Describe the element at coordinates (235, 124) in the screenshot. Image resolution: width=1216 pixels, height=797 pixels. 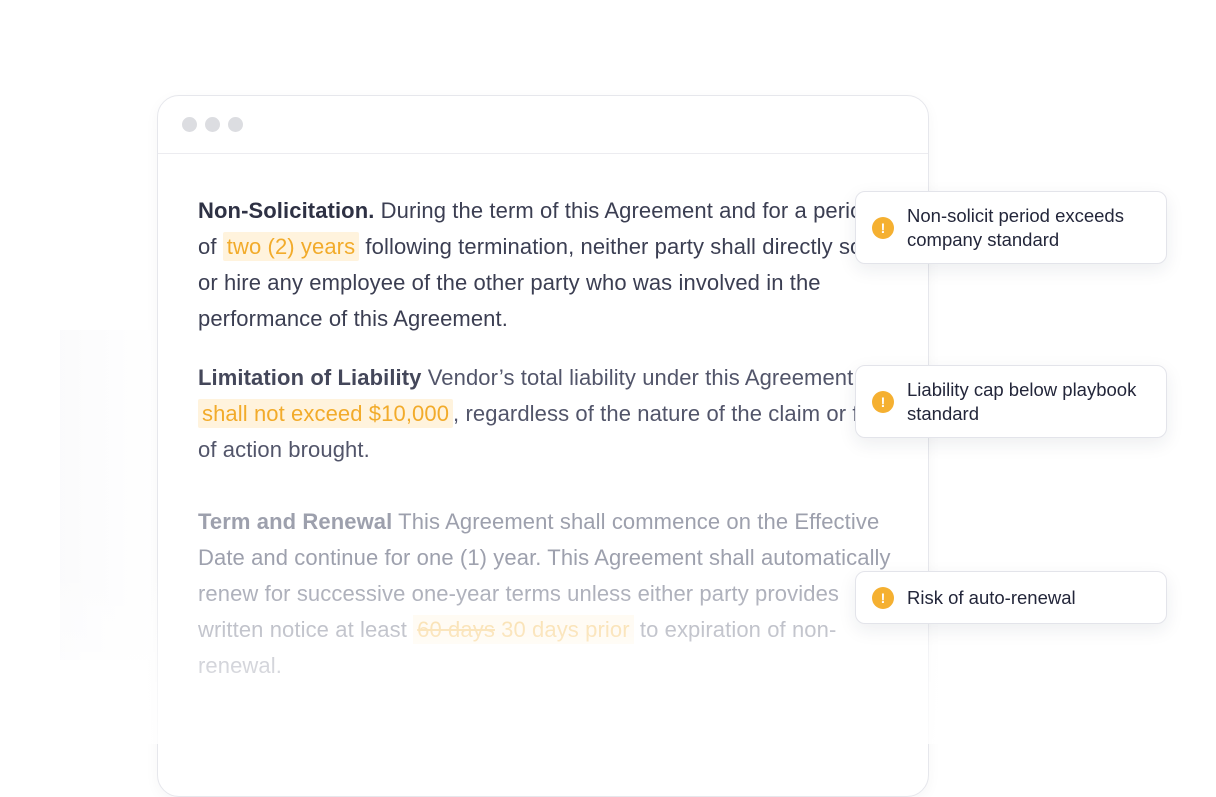
I see `window-dot-maximize` at that location.